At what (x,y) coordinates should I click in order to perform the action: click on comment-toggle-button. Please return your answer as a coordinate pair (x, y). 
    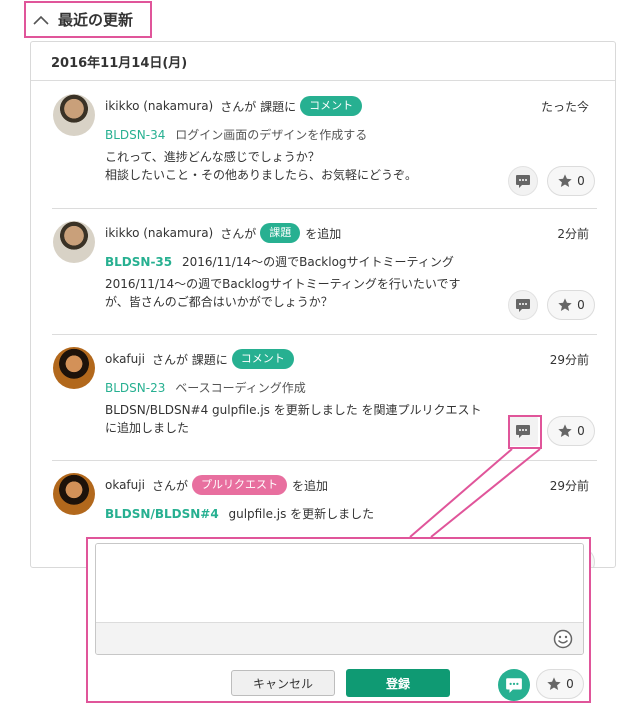
    Looking at the image, I should click on (514, 685).